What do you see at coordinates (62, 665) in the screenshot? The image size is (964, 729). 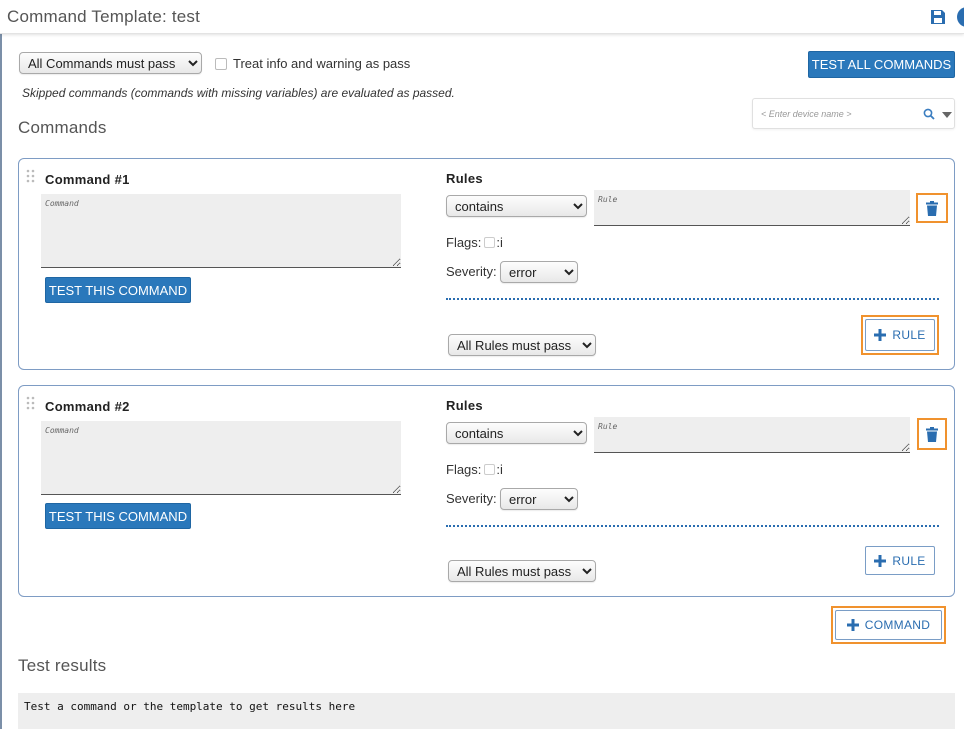 I see `test-results-heading: Test results` at bounding box center [62, 665].